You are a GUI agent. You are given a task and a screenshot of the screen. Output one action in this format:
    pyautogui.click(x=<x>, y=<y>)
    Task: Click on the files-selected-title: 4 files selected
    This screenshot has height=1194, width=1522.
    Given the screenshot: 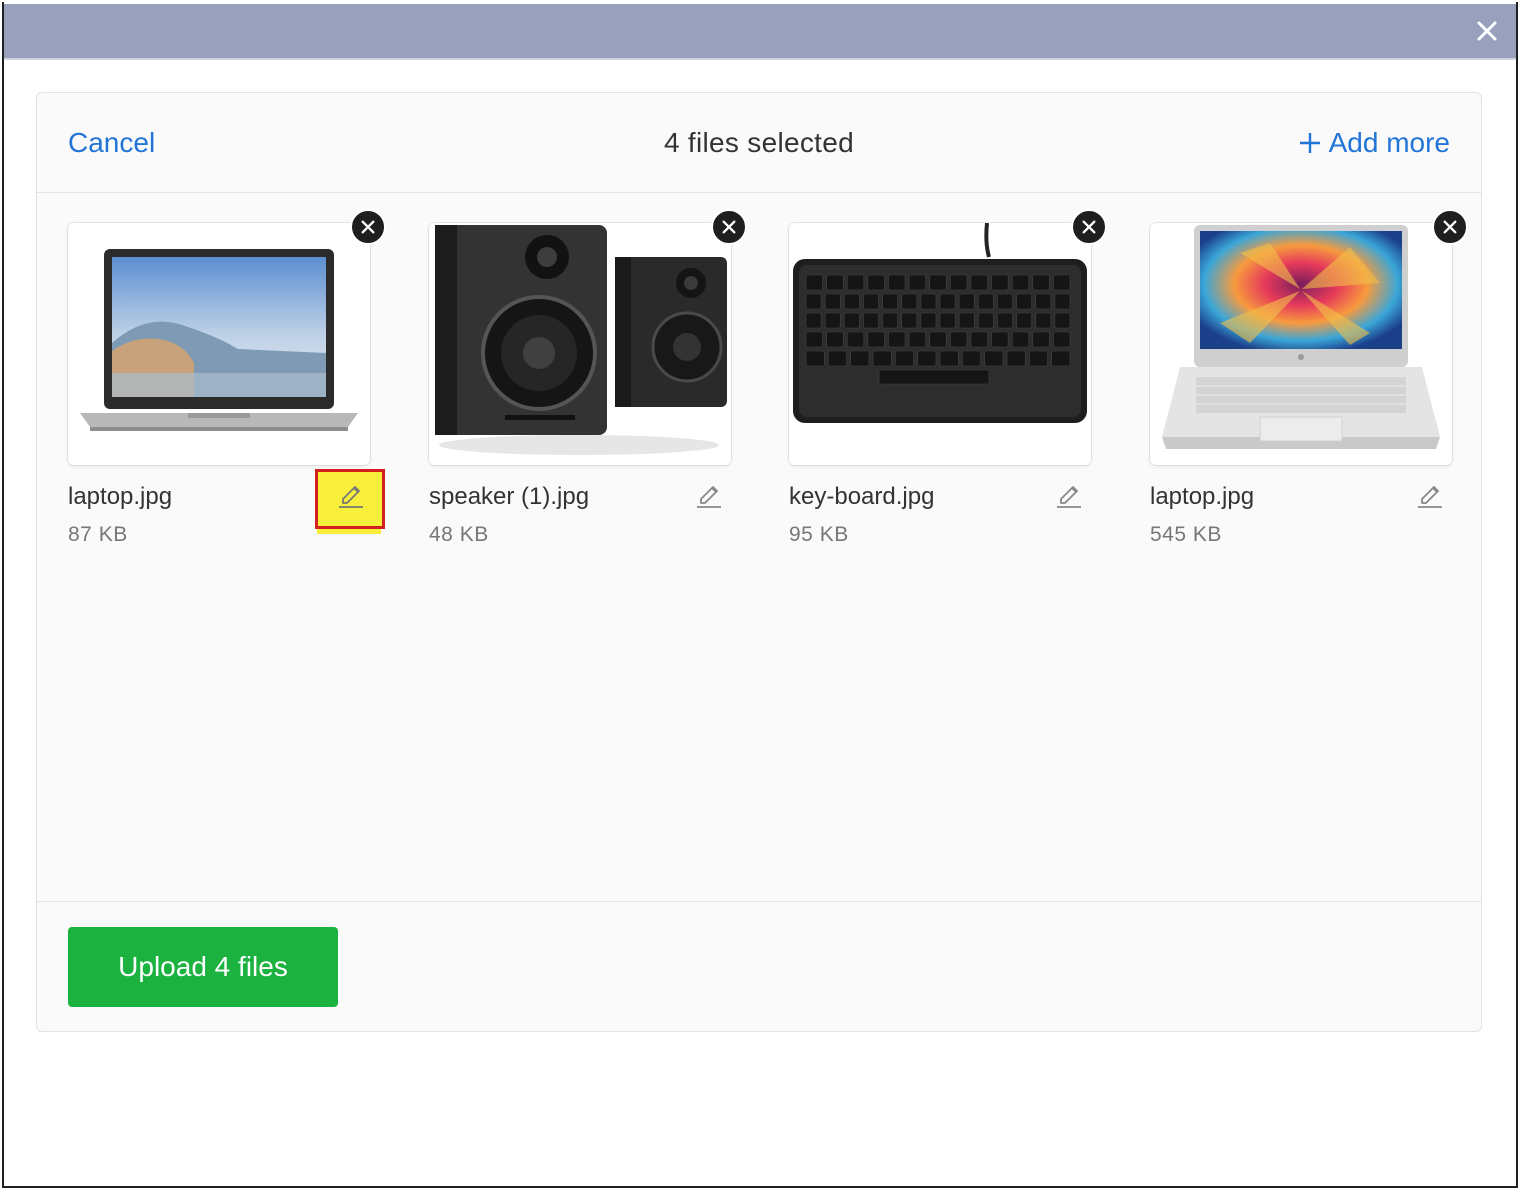 What is the action you would take?
    pyautogui.click(x=758, y=142)
    